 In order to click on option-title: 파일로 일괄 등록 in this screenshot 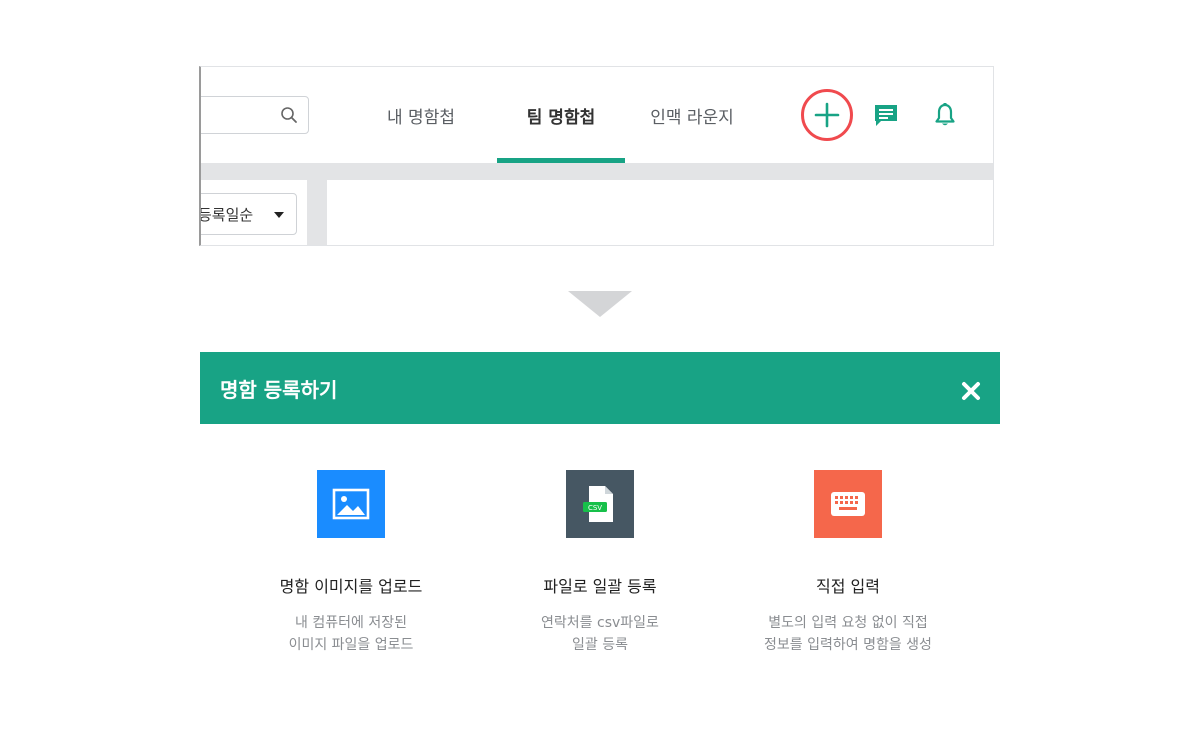, I will do `click(600, 586)`.